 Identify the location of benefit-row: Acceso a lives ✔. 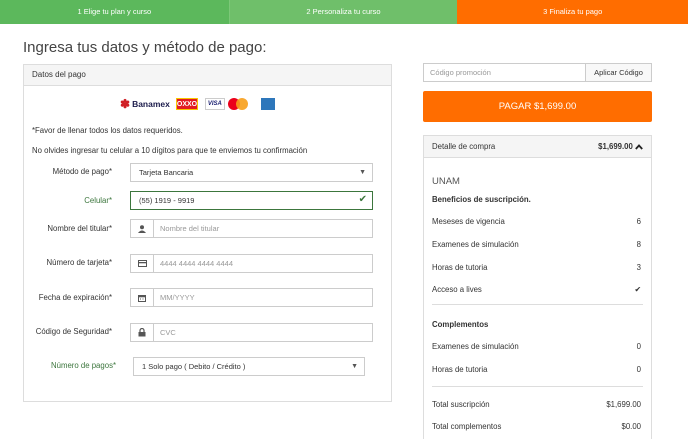
(536, 289).